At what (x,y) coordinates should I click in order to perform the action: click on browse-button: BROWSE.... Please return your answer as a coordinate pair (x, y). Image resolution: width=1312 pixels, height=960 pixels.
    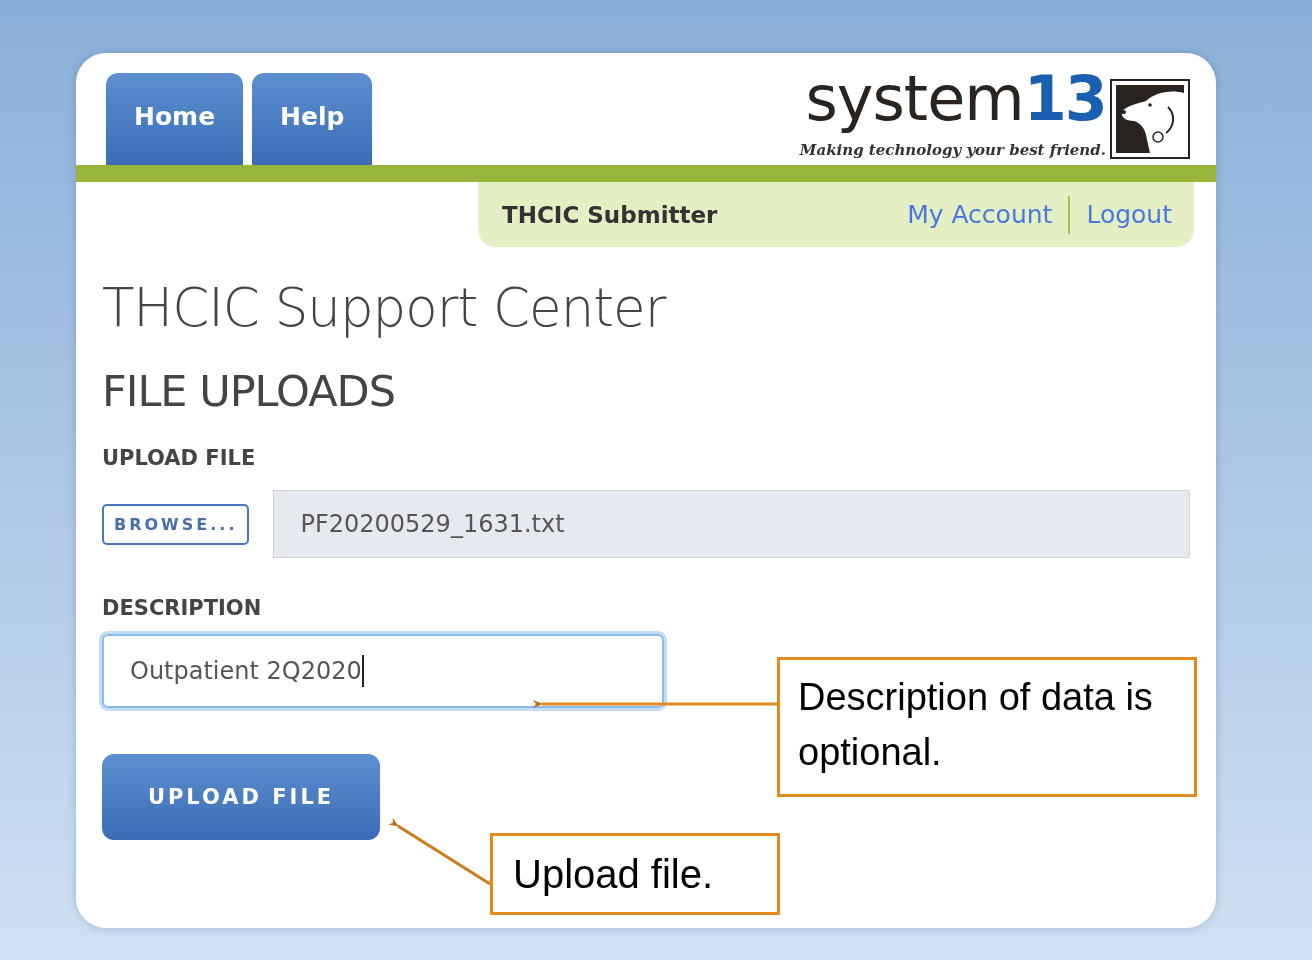
    Looking at the image, I should click on (176, 524).